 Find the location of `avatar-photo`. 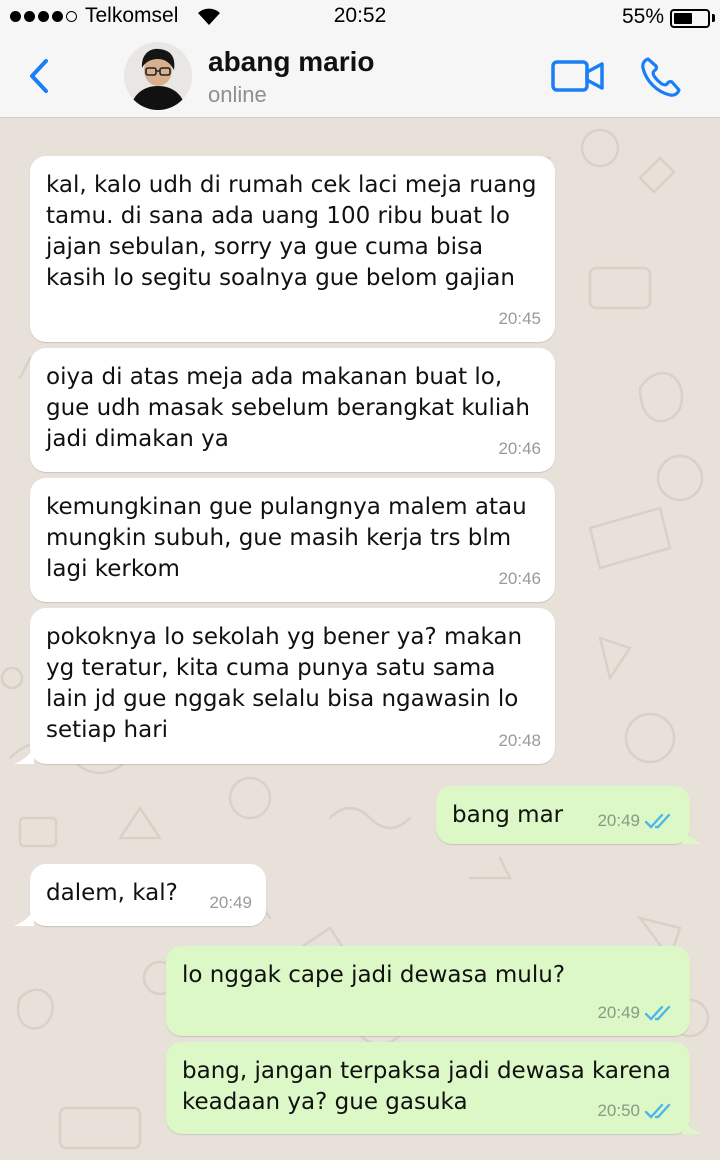

avatar-photo is located at coordinates (158, 76).